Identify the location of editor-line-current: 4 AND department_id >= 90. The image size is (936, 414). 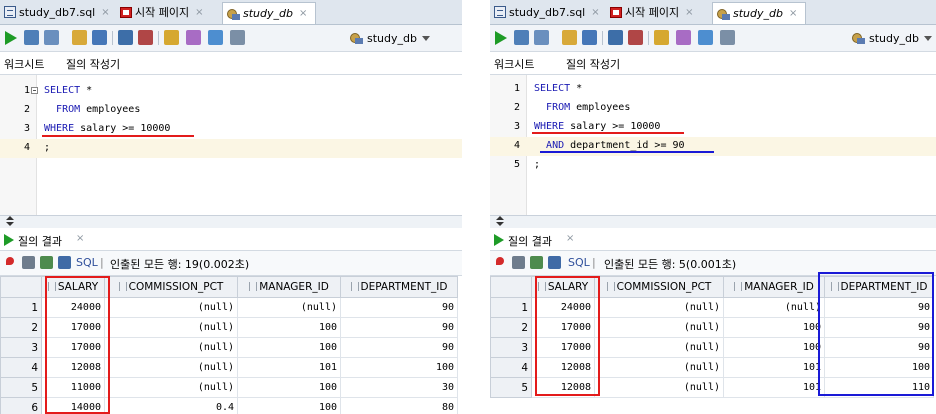
(713, 146).